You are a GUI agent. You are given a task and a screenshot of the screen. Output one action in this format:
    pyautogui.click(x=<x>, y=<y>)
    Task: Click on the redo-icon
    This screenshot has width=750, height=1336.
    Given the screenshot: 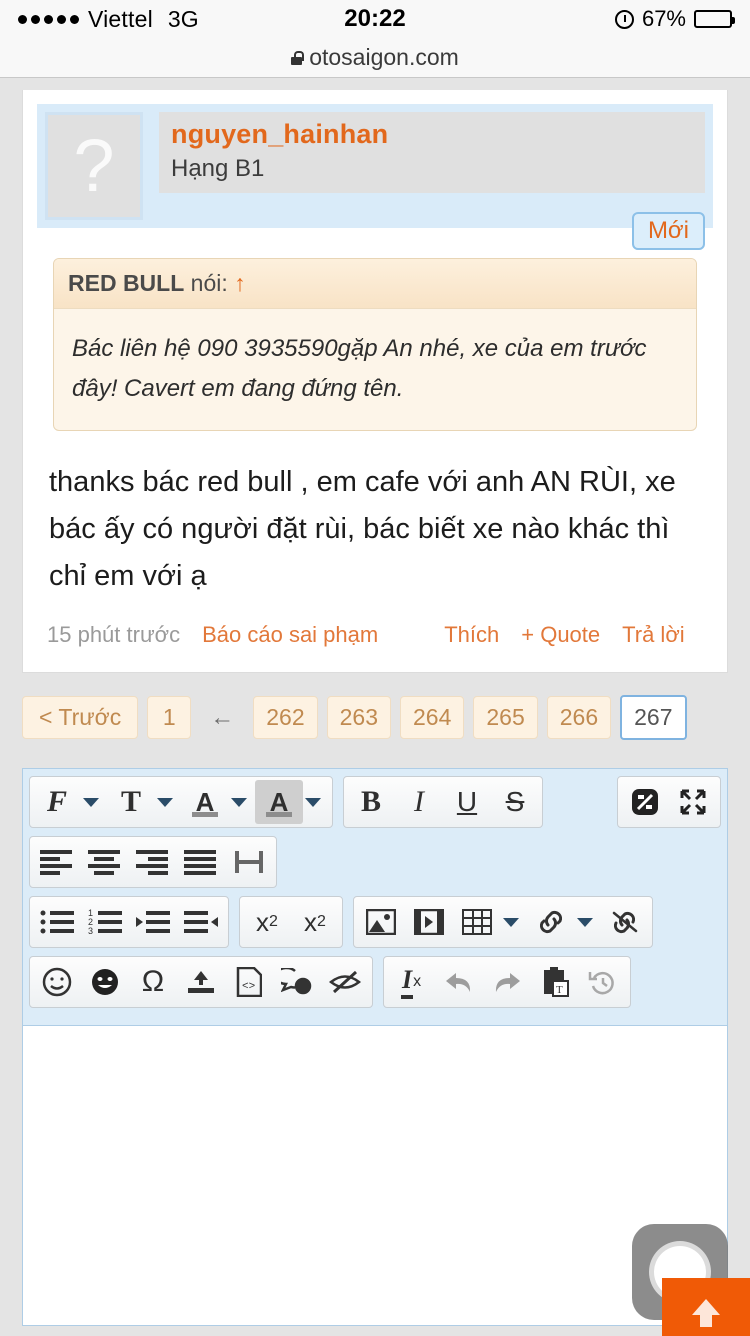 What is the action you would take?
    pyautogui.click(x=507, y=982)
    